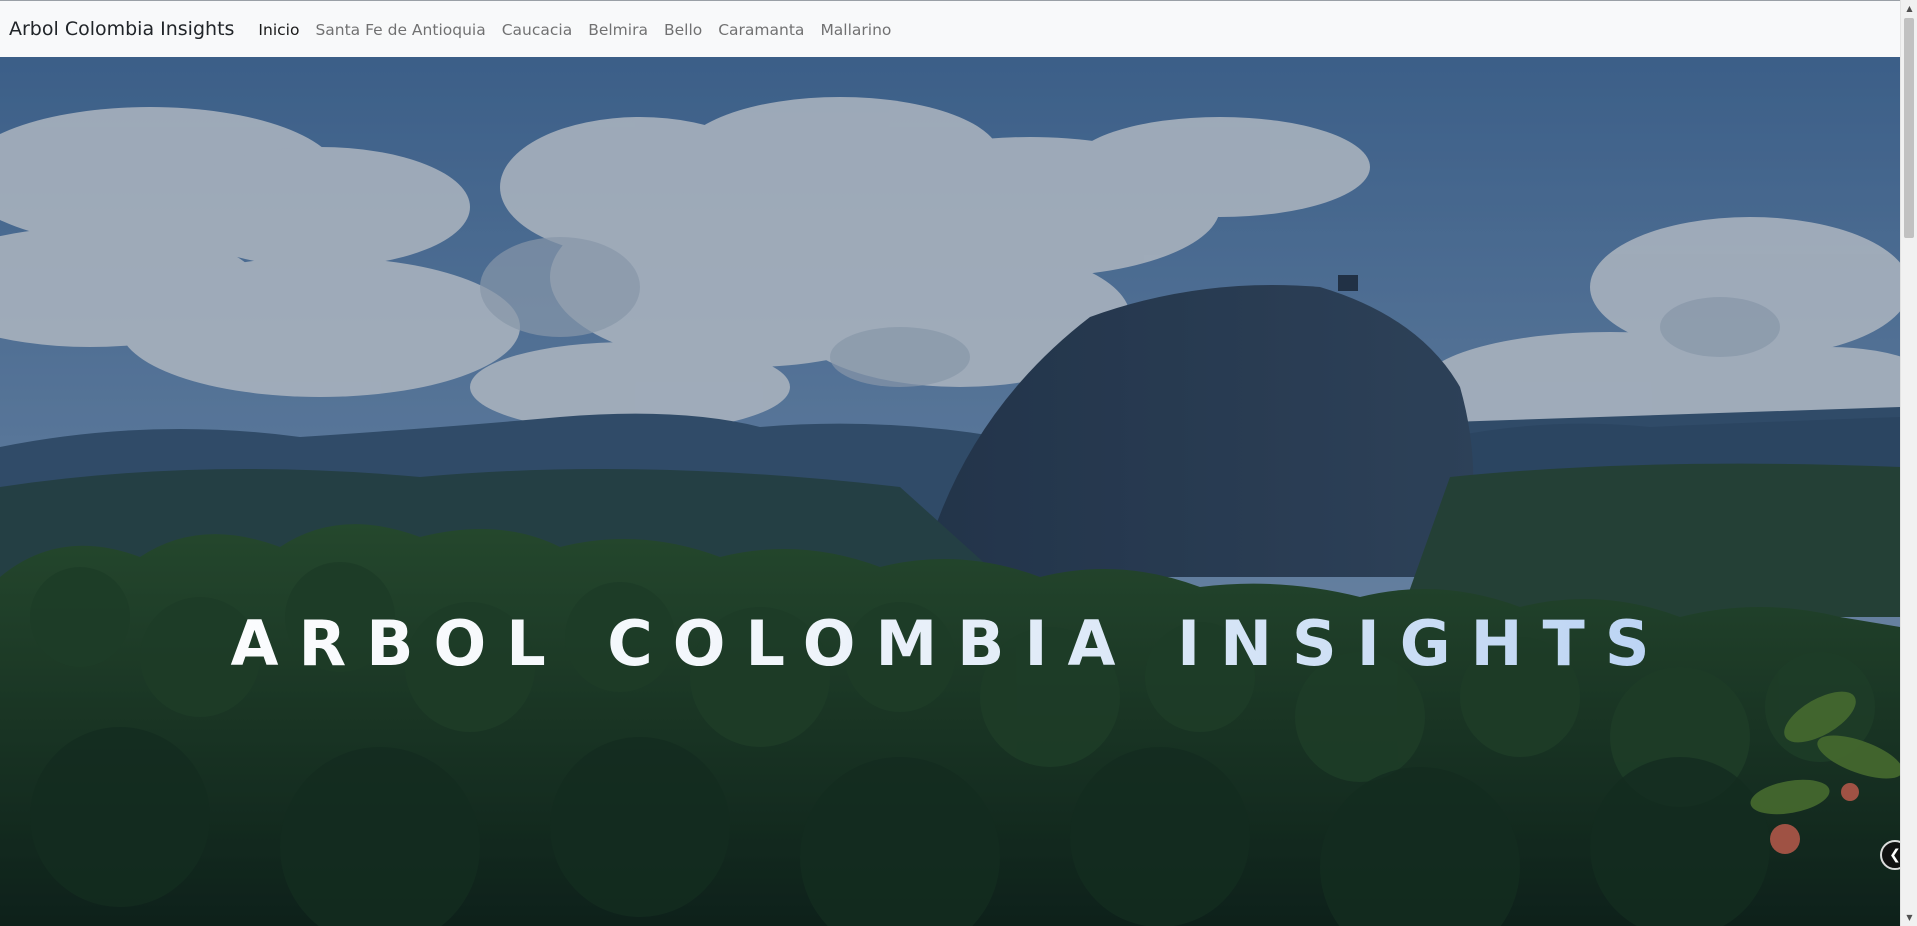 Image resolution: width=1917 pixels, height=926 pixels. Describe the element at coordinates (950, 643) in the screenshot. I see `hero-title: ARBOL COLOMBIA INSIGHTS` at that location.